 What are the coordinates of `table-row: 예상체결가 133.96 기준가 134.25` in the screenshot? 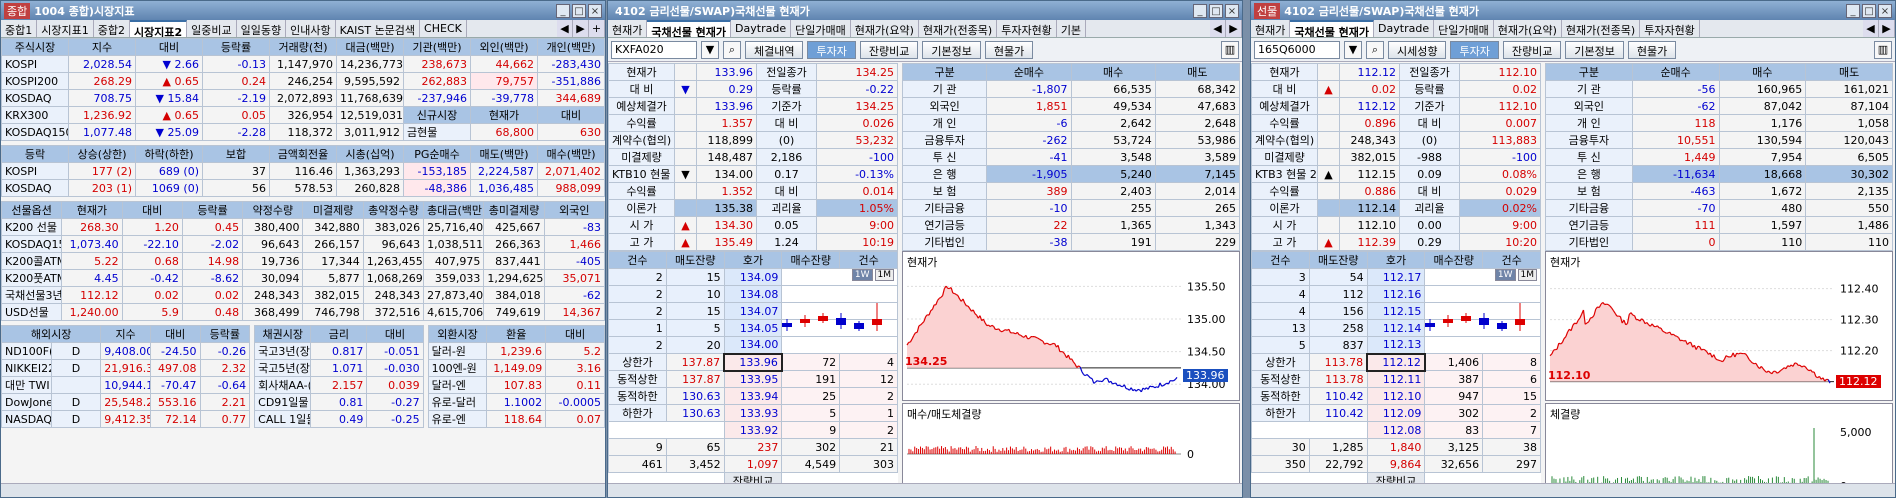 It's located at (753, 106).